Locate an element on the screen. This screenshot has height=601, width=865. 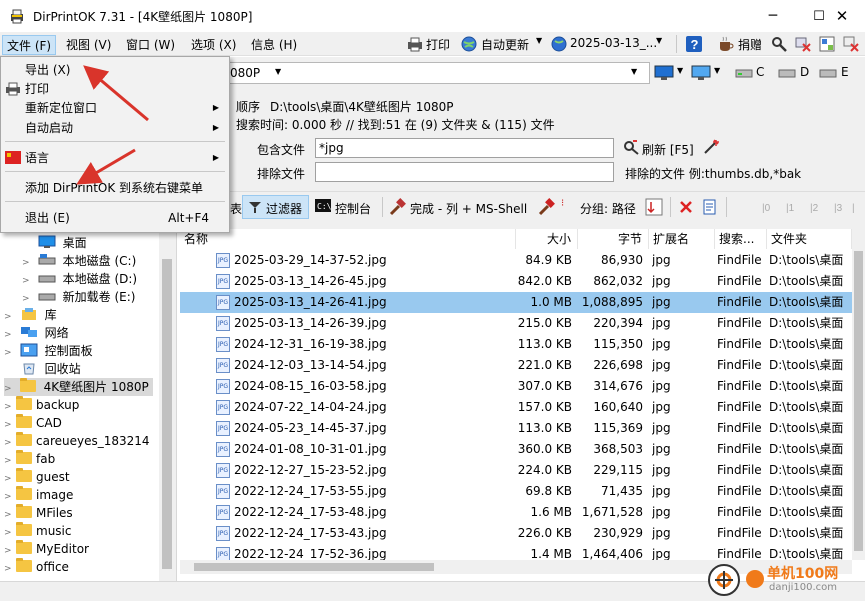
exclude-files-input is located at coordinates (464, 172).